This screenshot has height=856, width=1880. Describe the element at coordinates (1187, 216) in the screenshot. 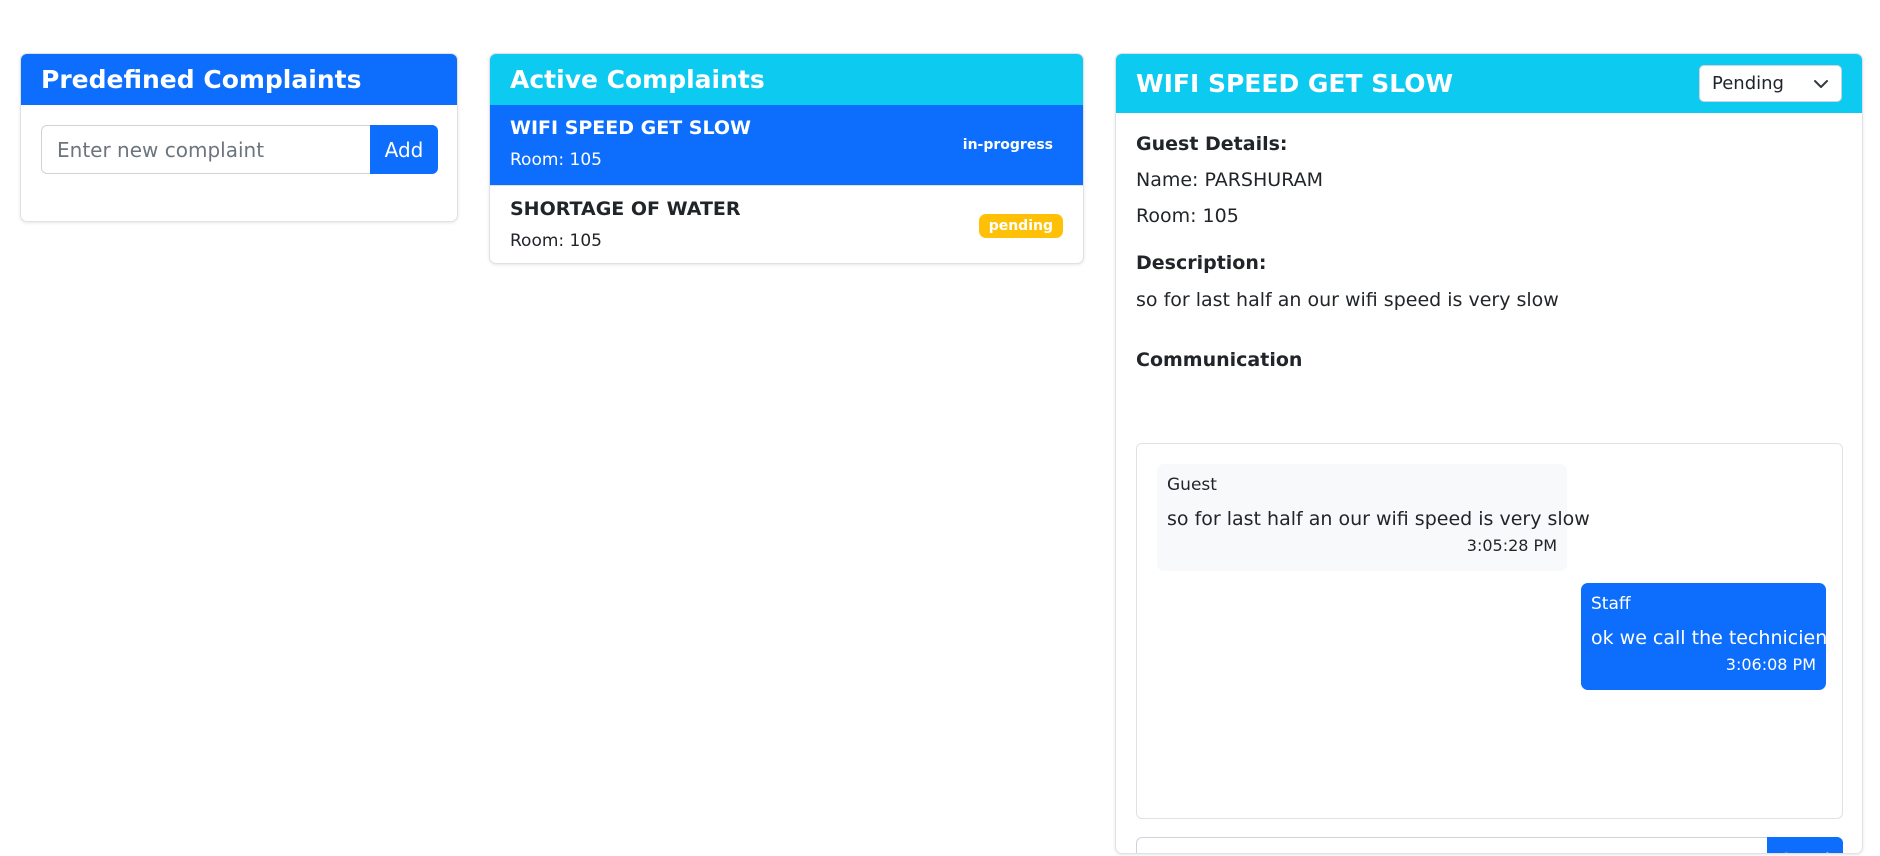

I see `guest-room: Room: 105` at that location.